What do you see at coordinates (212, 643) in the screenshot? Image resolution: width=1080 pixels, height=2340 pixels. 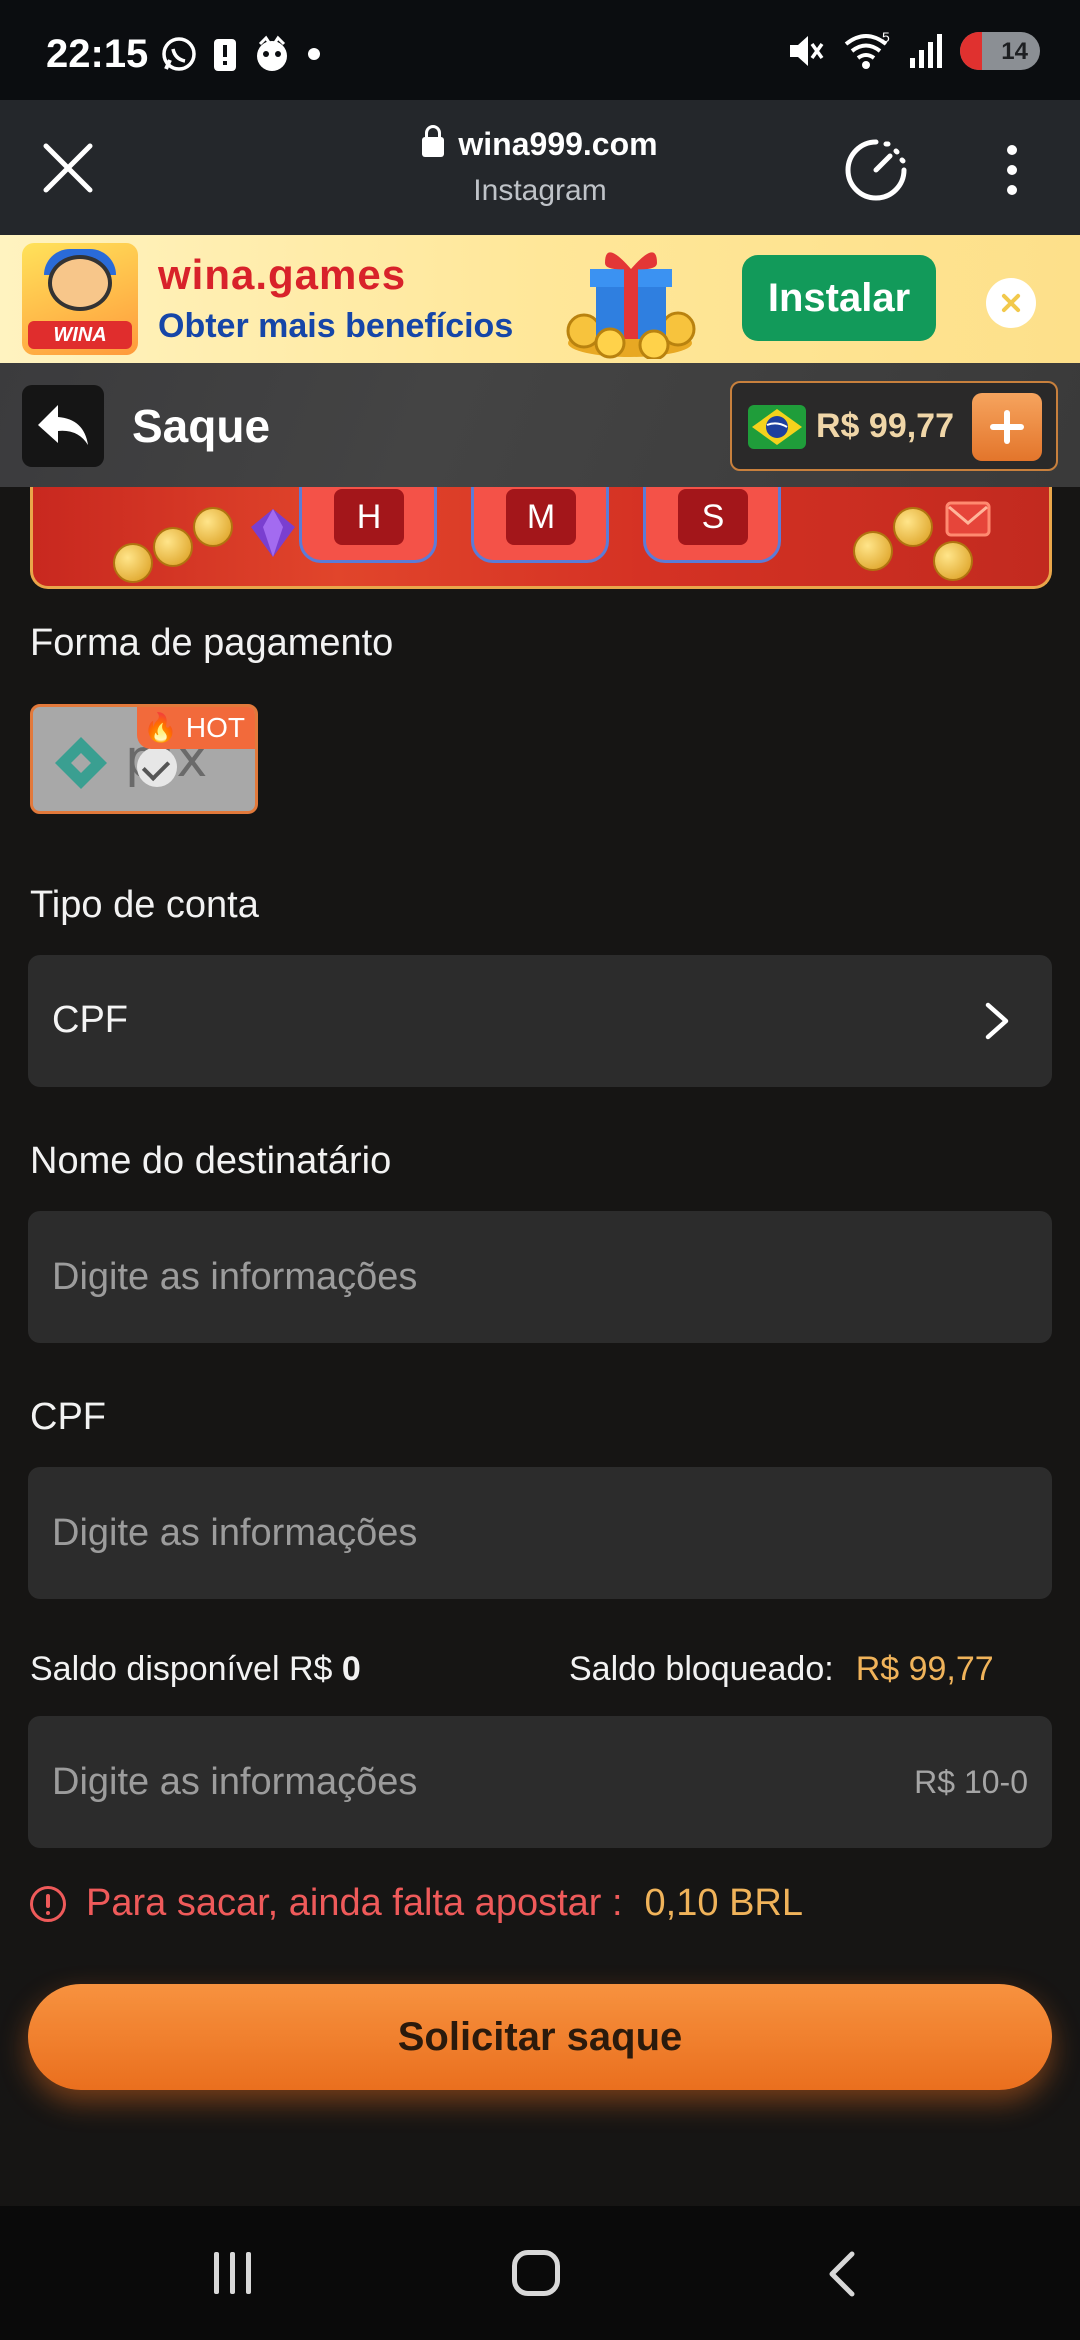 I see `payment-method-label: Forma de pagamento` at bounding box center [212, 643].